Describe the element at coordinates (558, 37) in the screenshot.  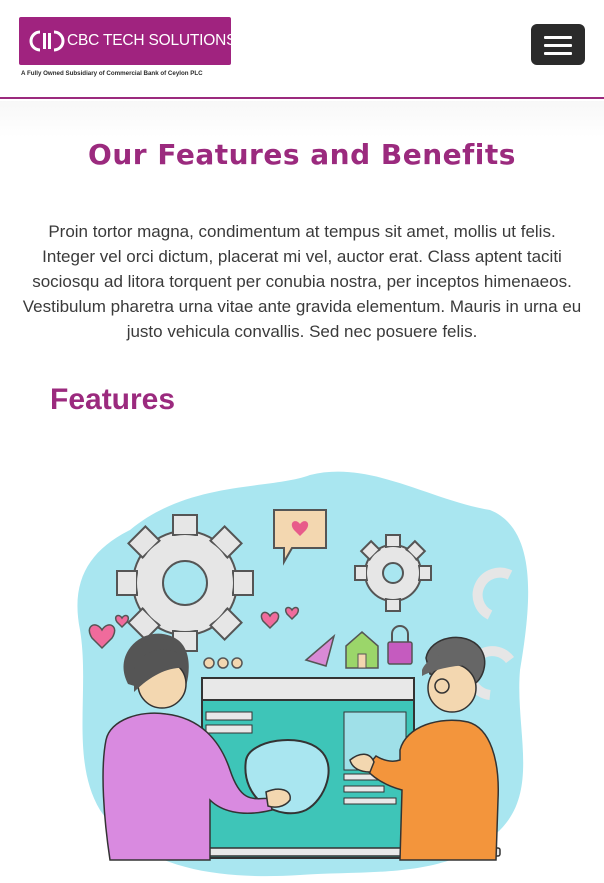
I see `hamburger-icon` at that location.